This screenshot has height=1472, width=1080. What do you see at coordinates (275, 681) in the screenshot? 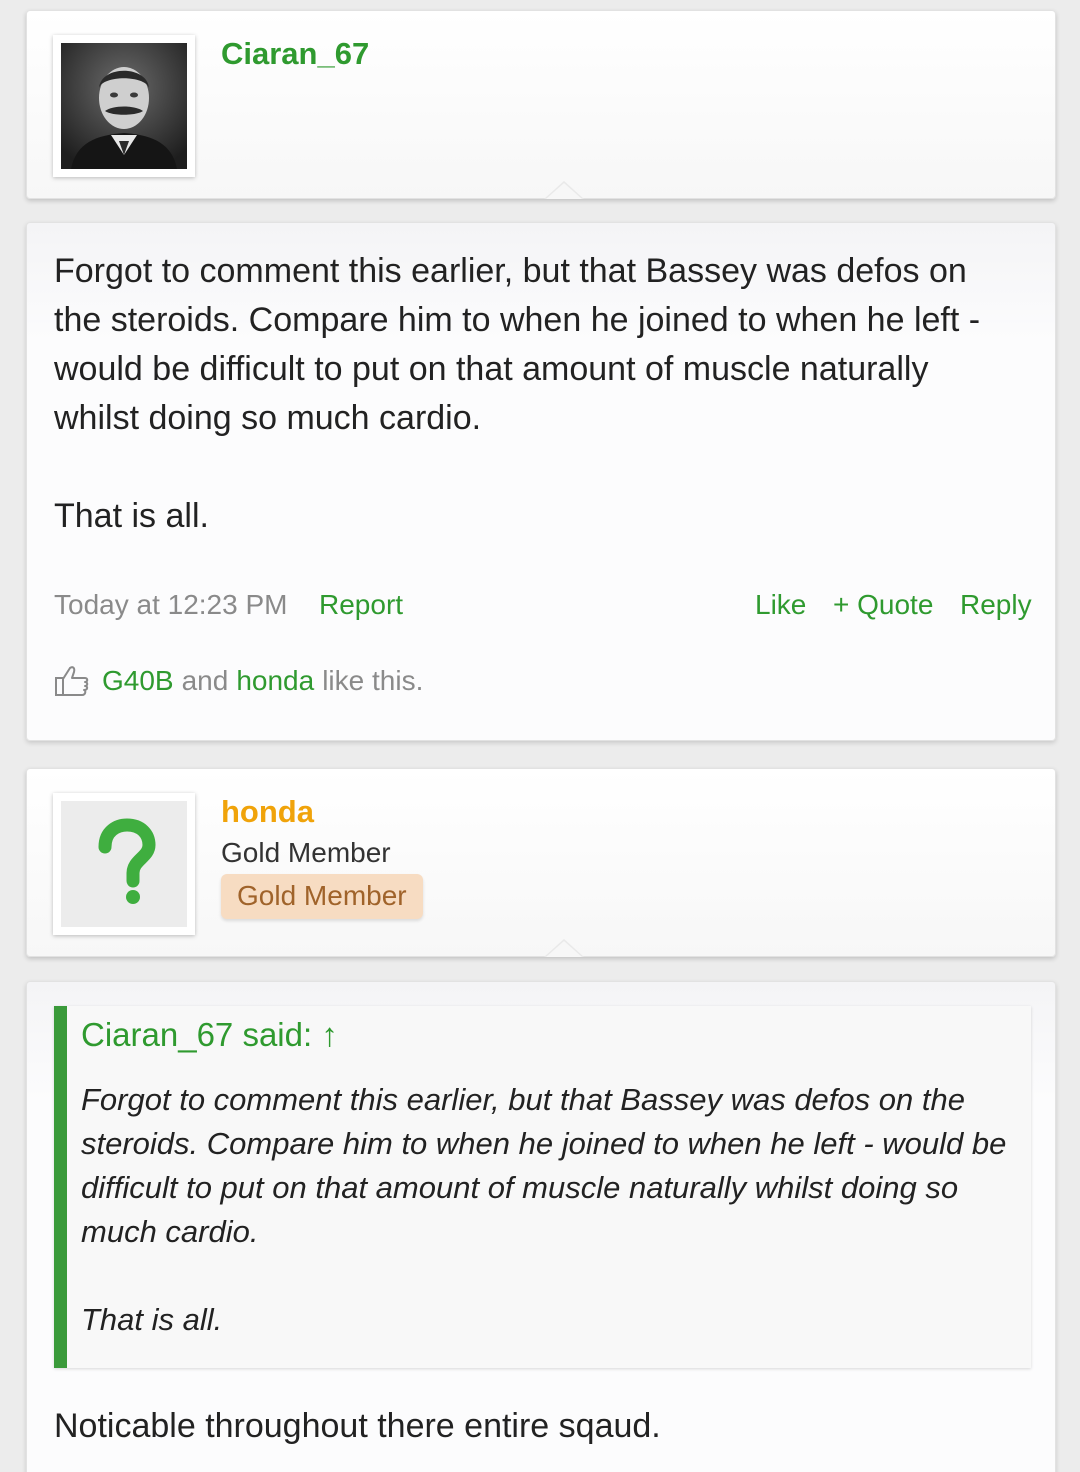
I see `liker-link: honda` at bounding box center [275, 681].